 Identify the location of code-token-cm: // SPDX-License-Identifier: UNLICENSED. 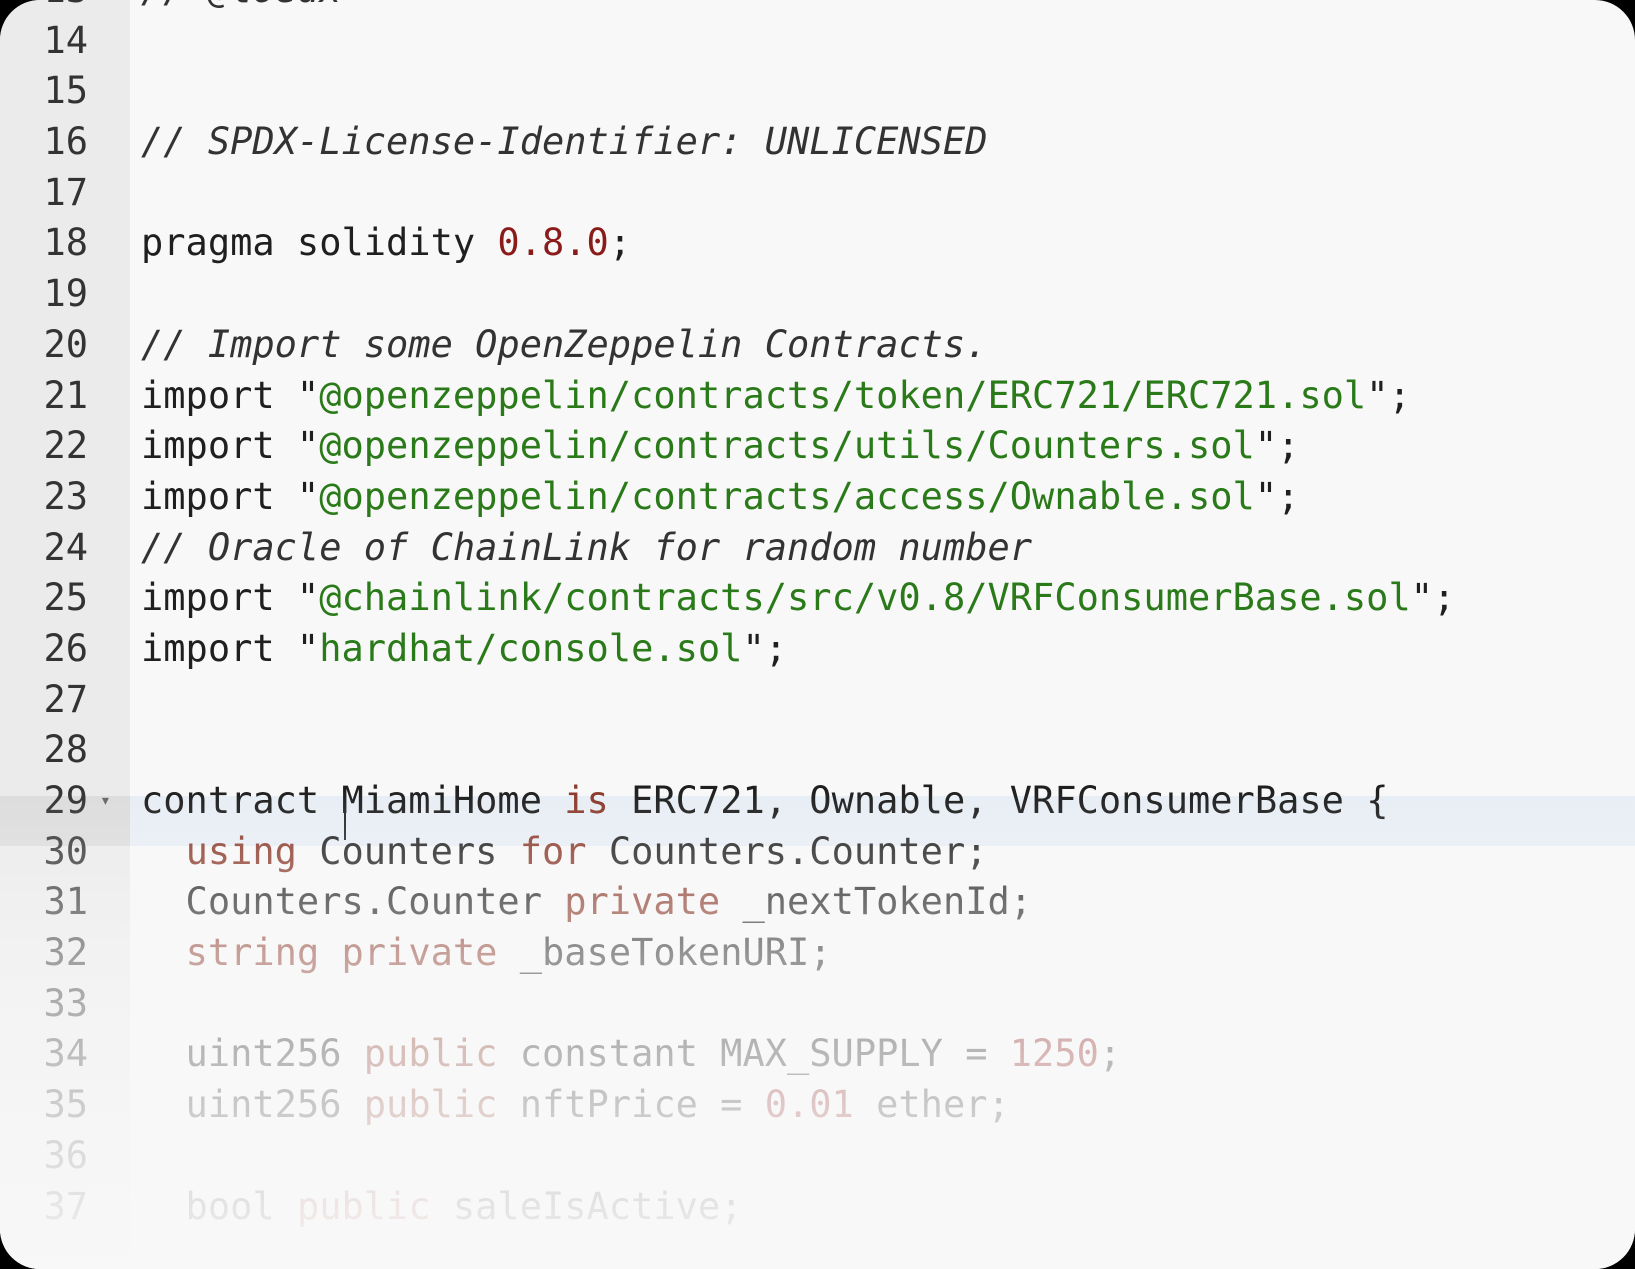
(564, 142).